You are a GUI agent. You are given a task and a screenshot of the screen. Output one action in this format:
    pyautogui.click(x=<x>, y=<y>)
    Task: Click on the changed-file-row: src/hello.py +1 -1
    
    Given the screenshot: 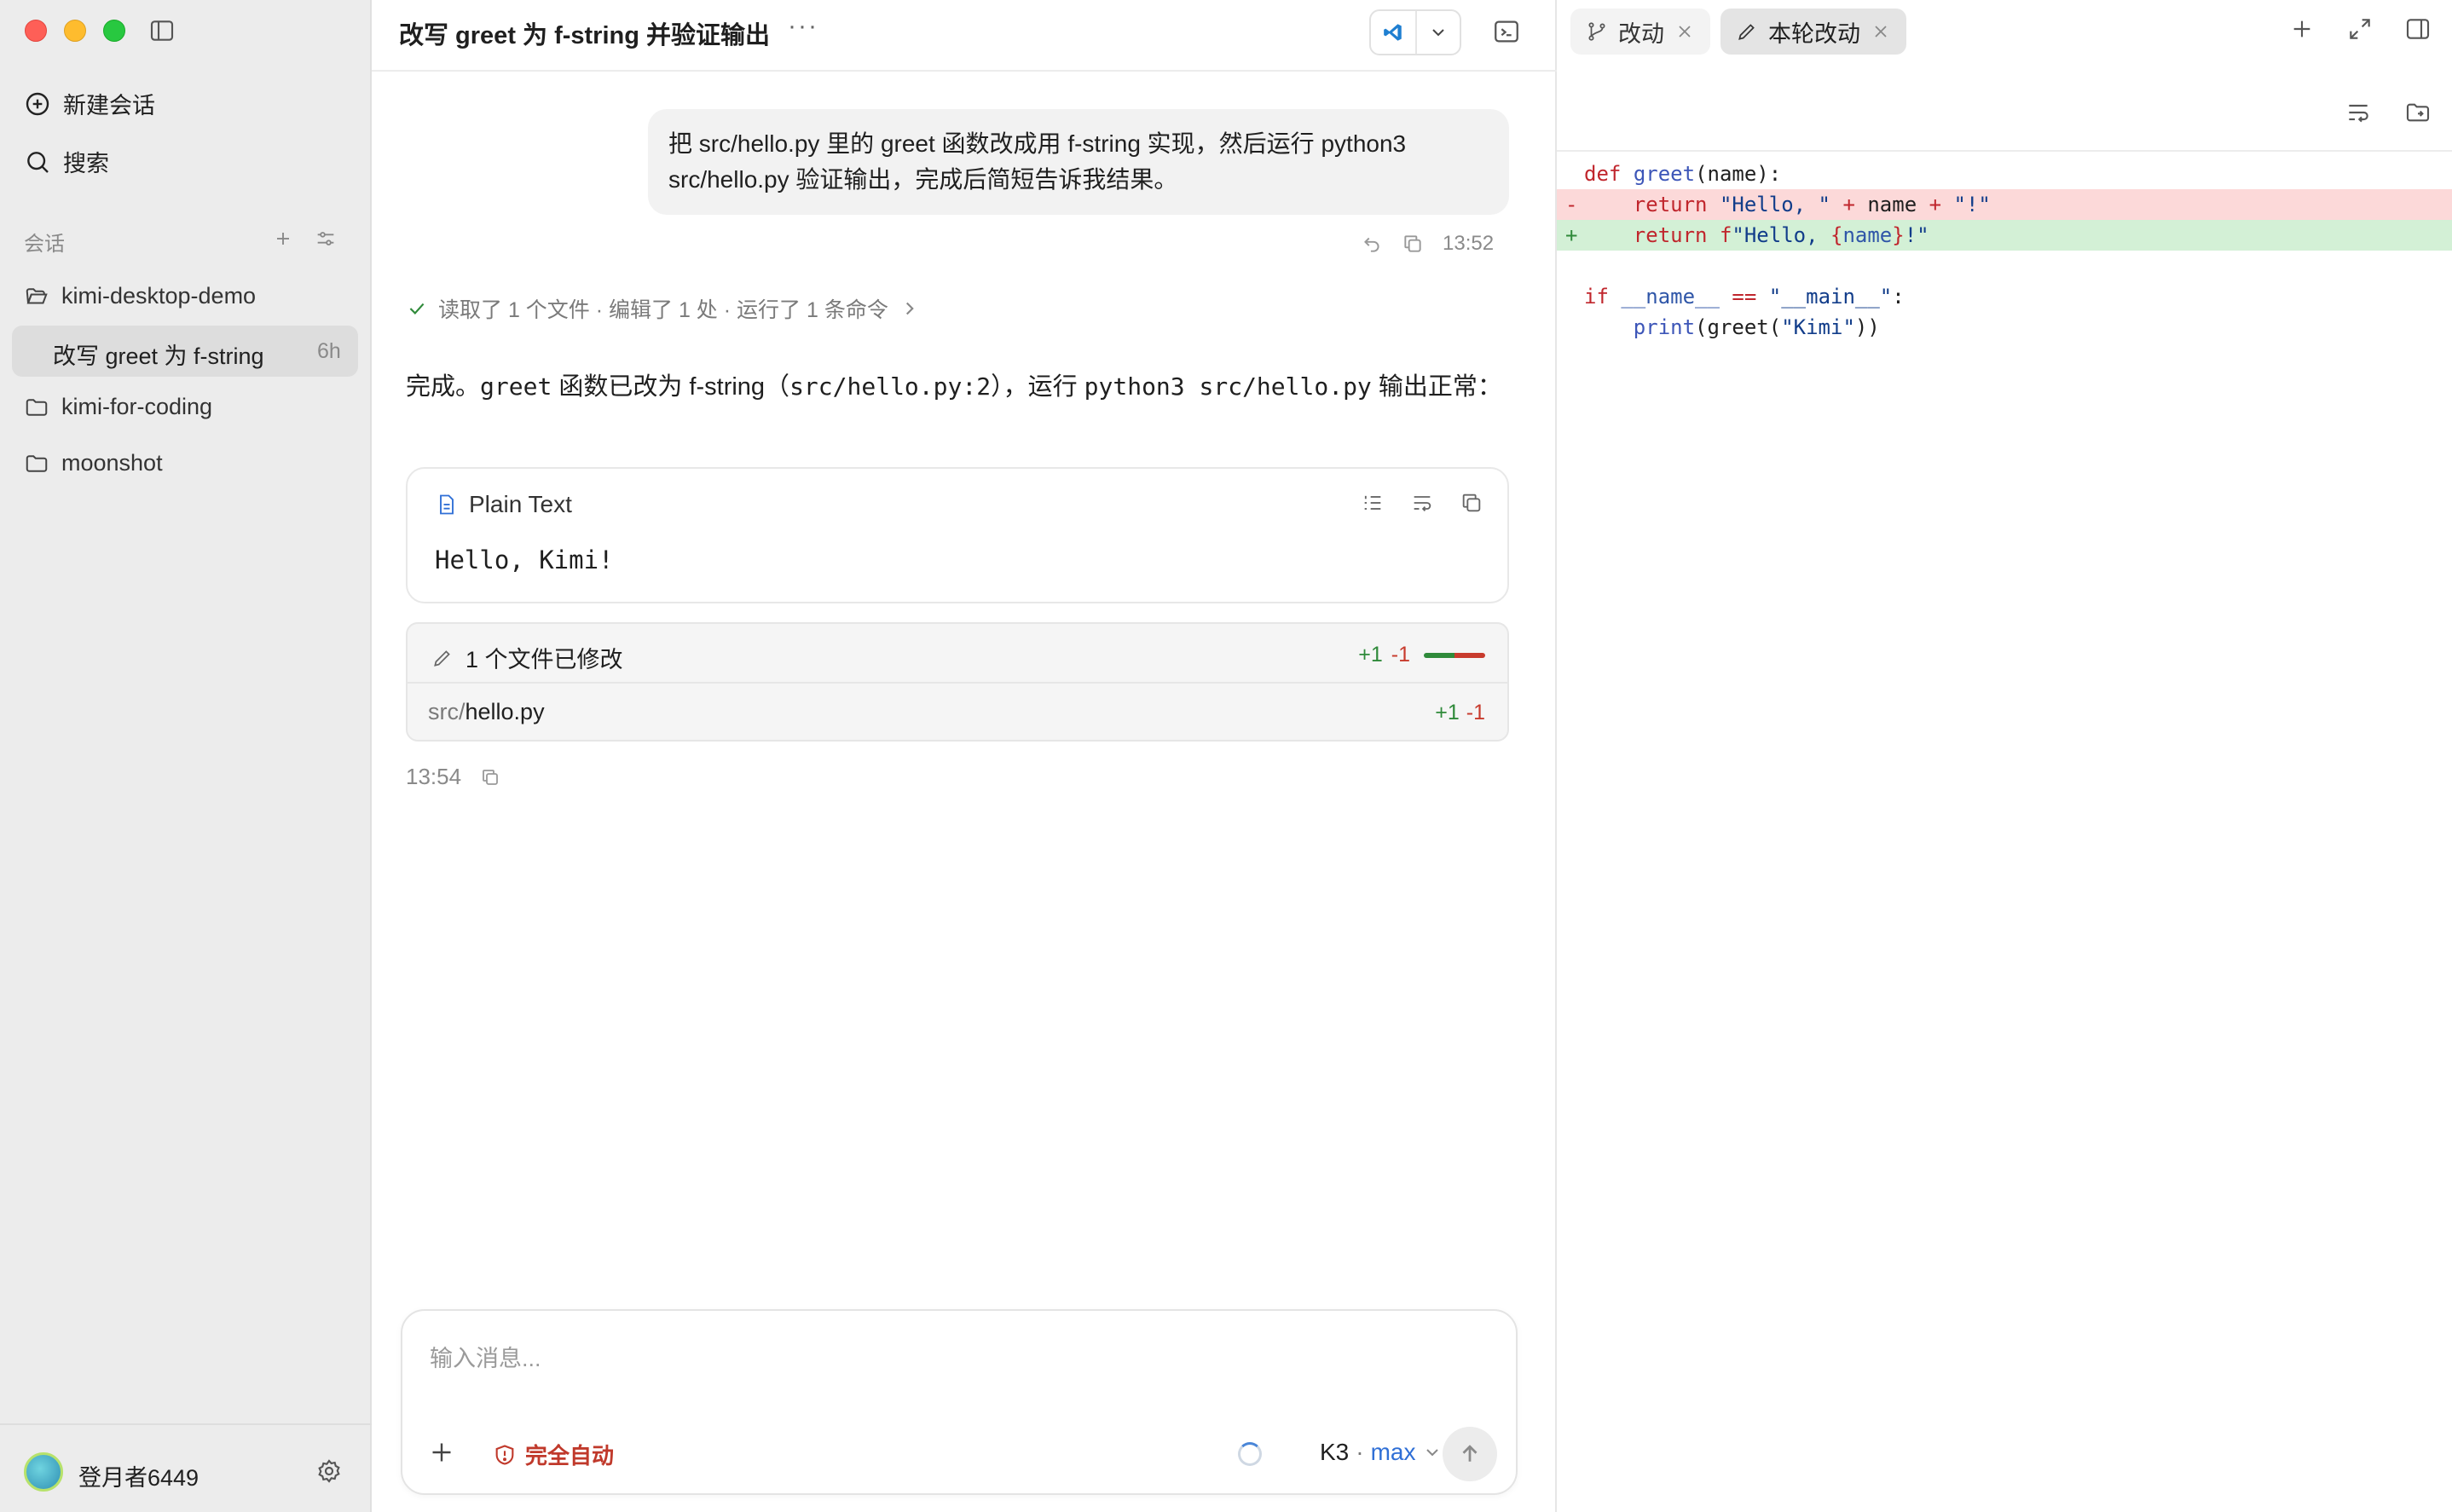 What is the action you would take?
    pyautogui.click(x=958, y=713)
    